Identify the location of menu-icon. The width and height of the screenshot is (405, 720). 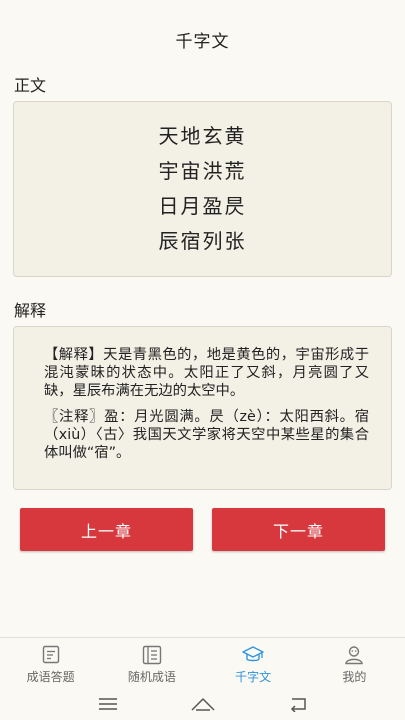
(107, 703).